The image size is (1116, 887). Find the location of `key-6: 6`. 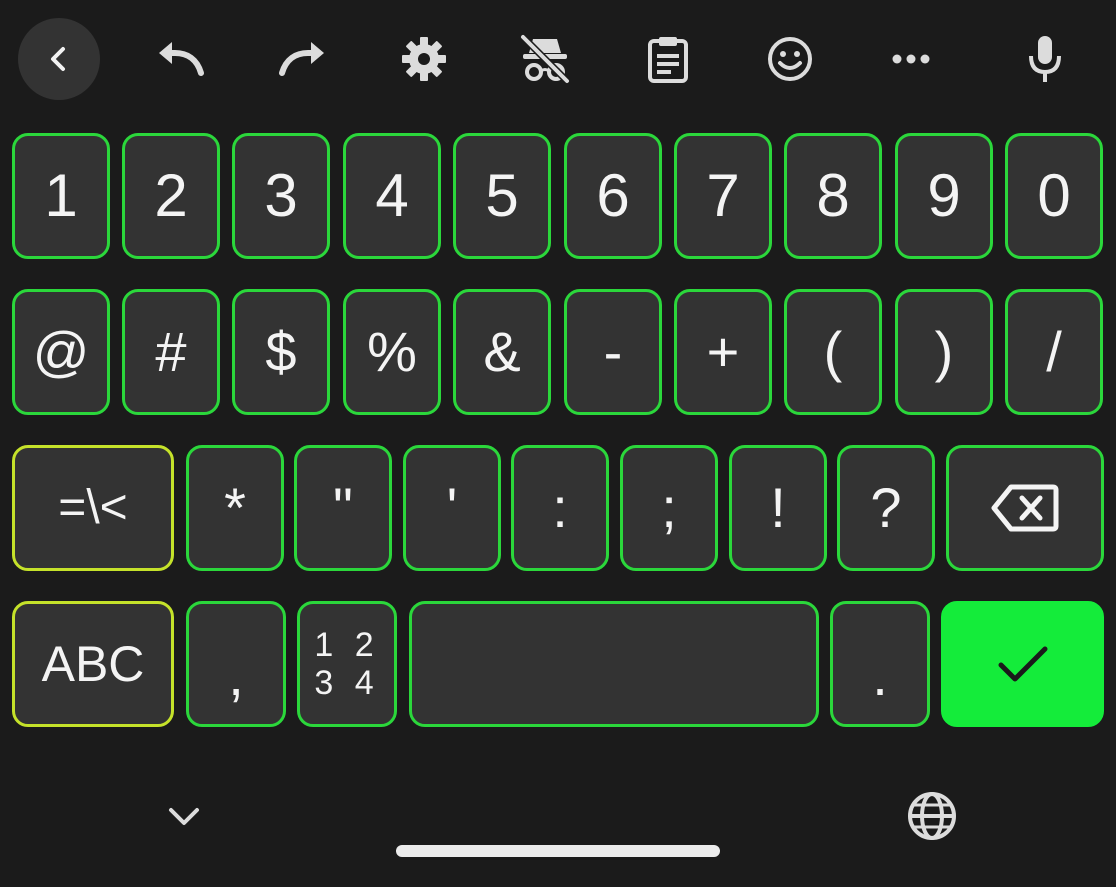

key-6: 6 is located at coordinates (613, 196).